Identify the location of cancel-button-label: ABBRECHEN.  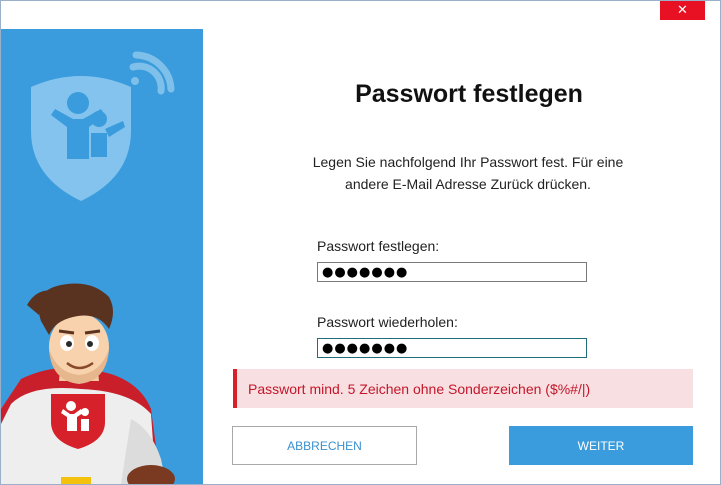
(324, 445).